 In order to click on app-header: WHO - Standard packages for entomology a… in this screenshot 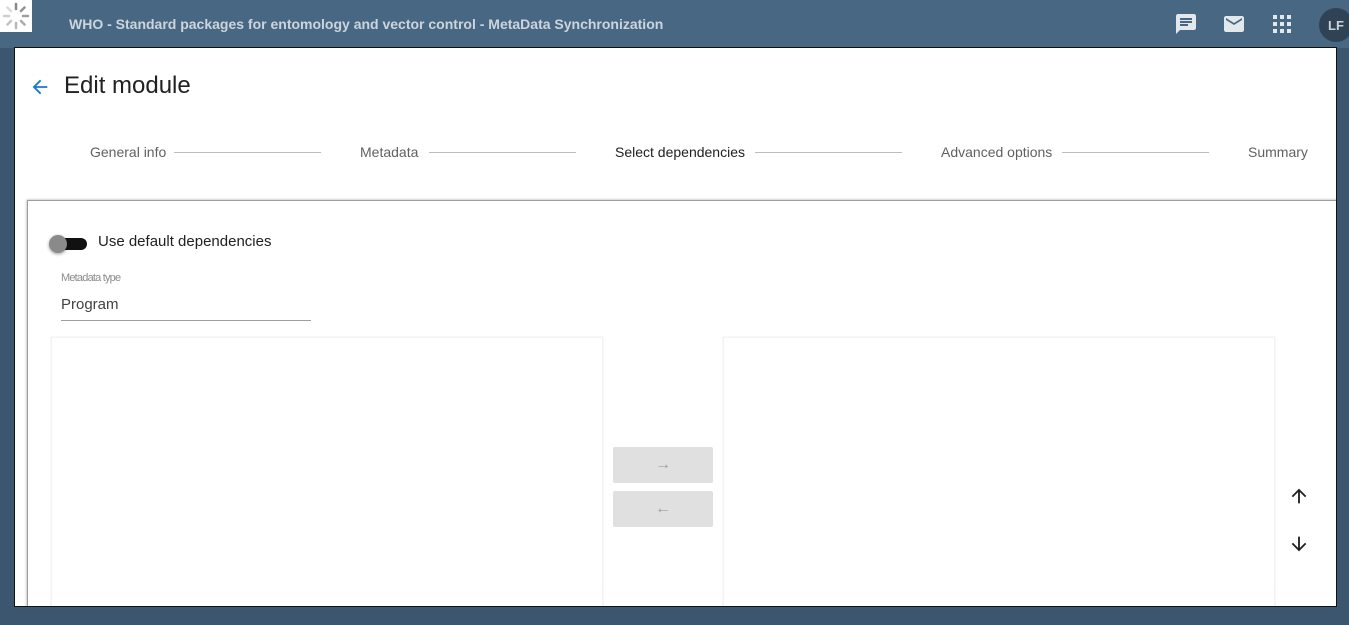, I will do `click(674, 24)`.